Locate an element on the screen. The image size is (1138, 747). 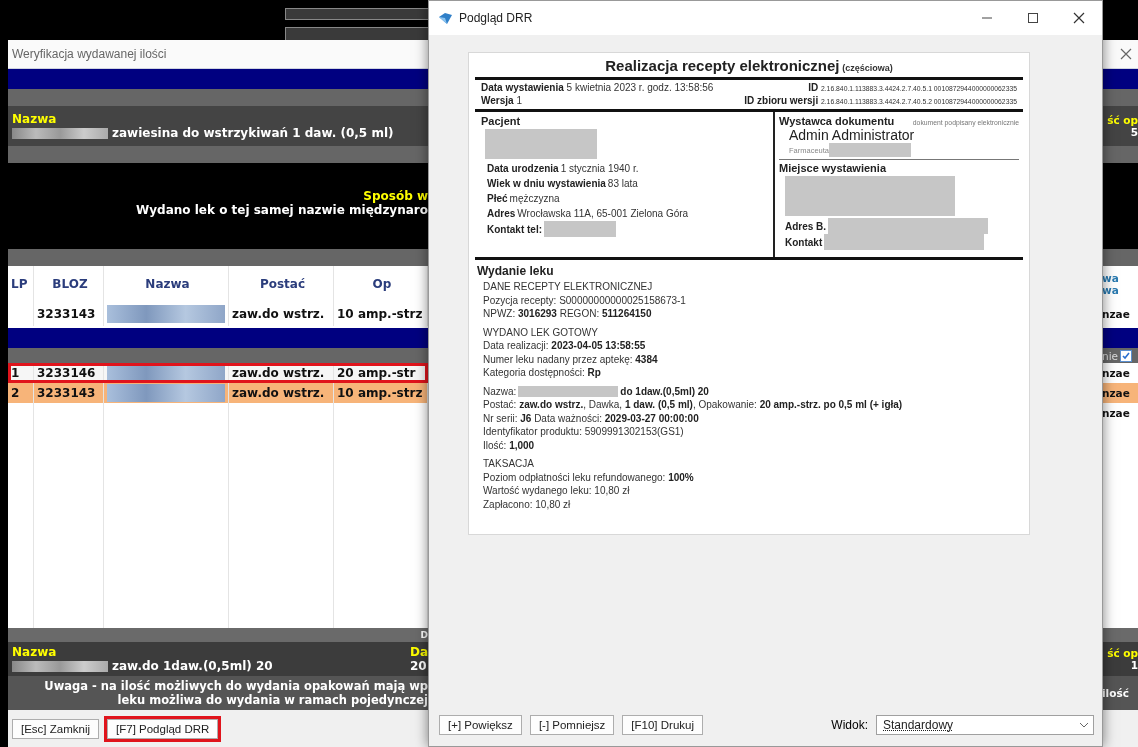
section-heading: Pacjent is located at coordinates (501, 121).